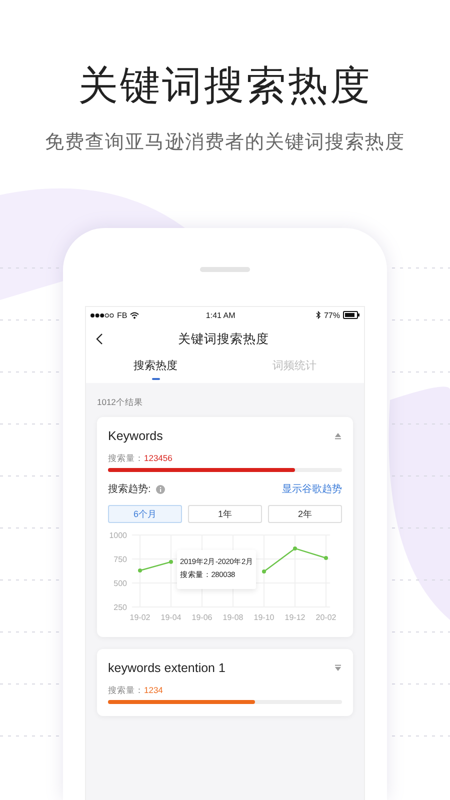  What do you see at coordinates (202, 617) in the screenshot?
I see `x-tick-label: 19-06` at bounding box center [202, 617].